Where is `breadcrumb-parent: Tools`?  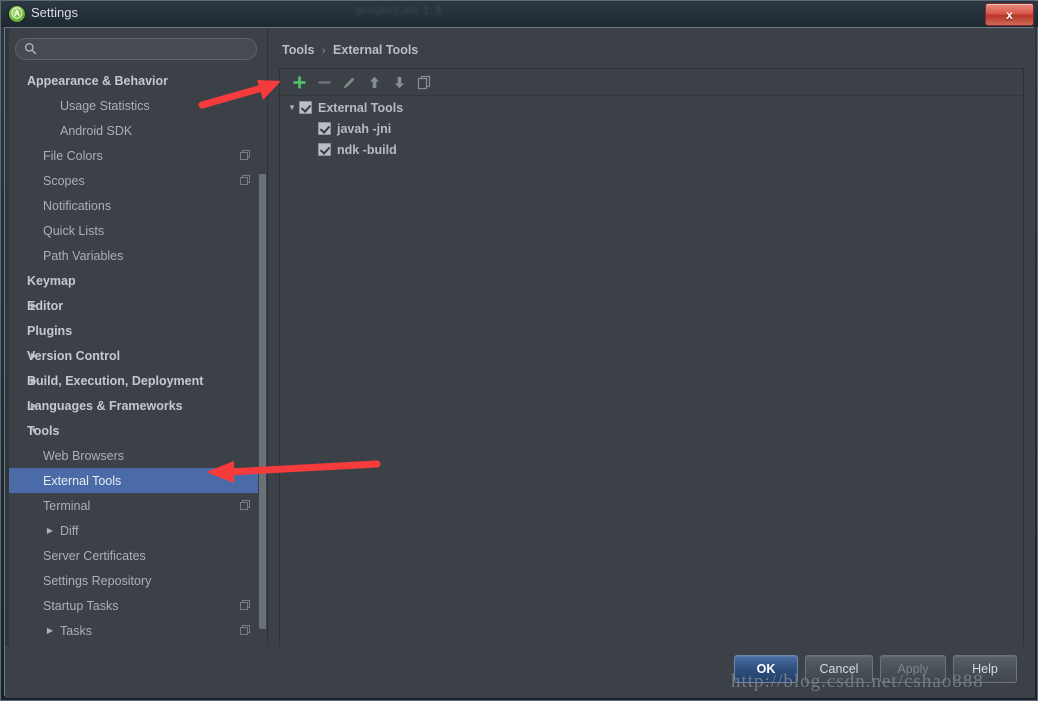 breadcrumb-parent: Tools is located at coordinates (298, 50).